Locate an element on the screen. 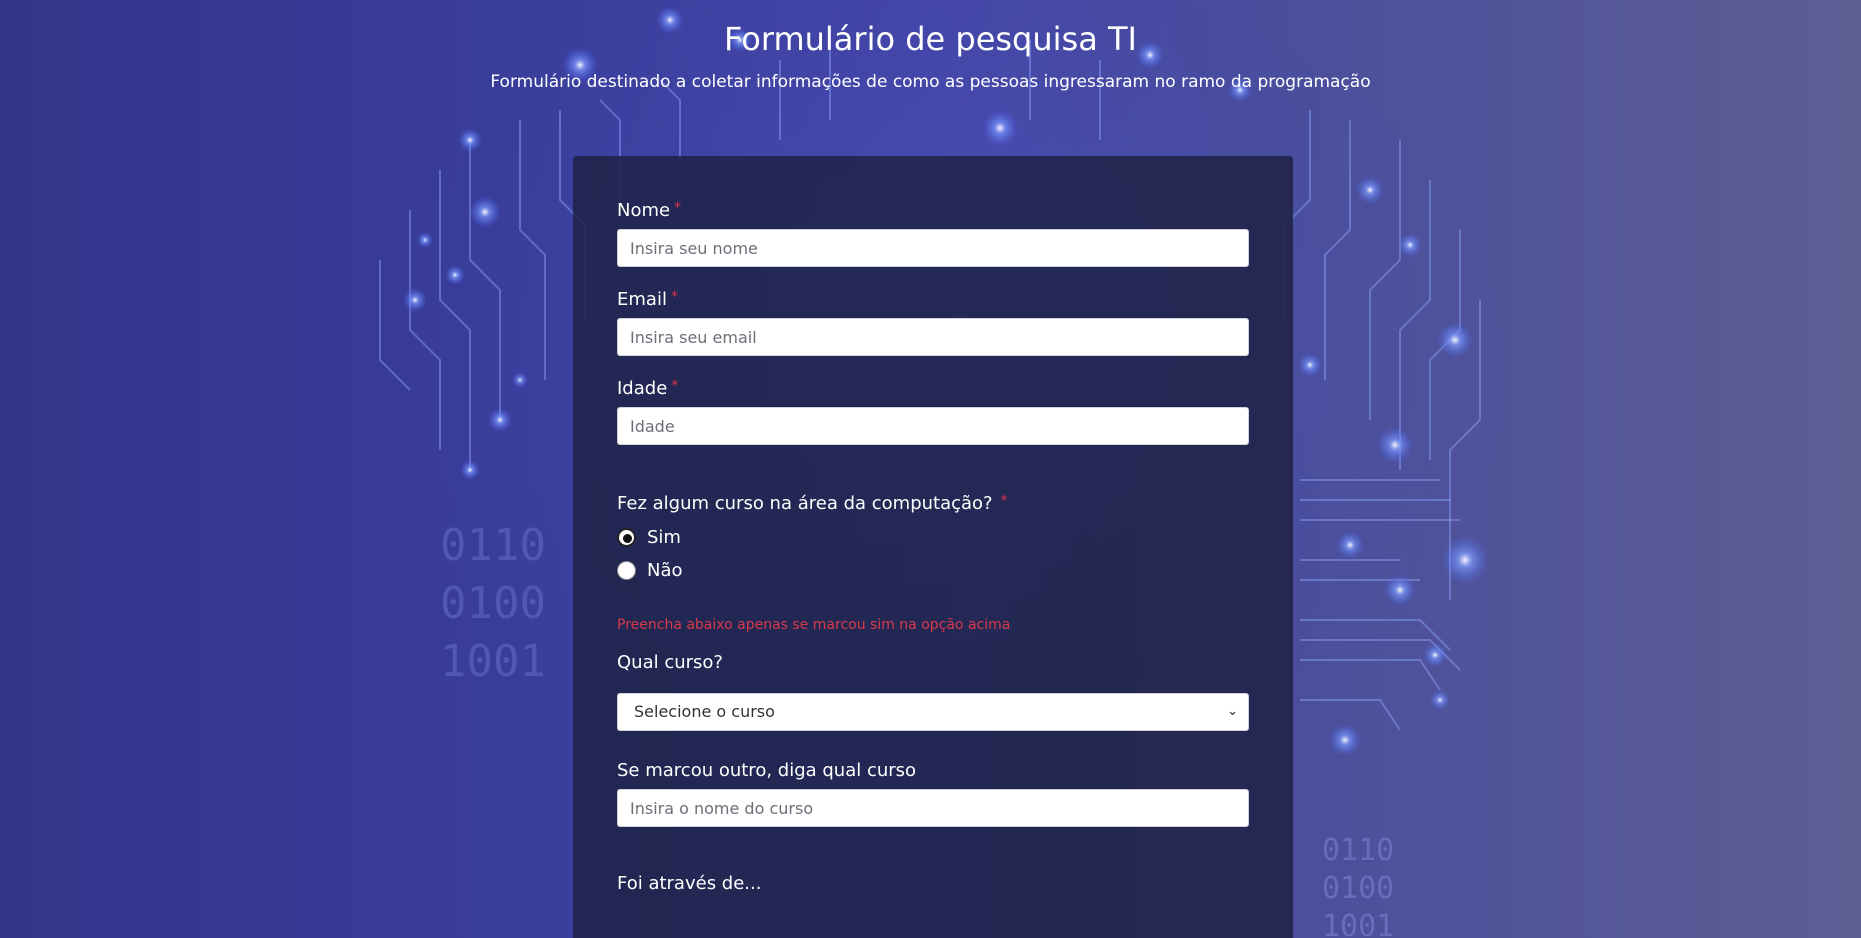 The width and height of the screenshot is (1861, 938). outro-curso-label: Se marcou outro, diga qual curso is located at coordinates (767, 770).